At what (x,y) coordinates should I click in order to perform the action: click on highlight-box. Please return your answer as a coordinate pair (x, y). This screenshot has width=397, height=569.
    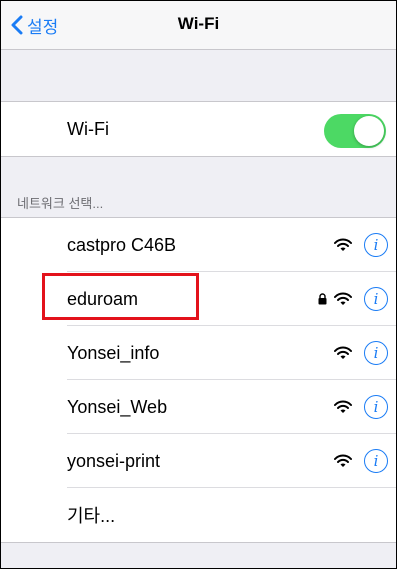
    Looking at the image, I should click on (120, 296).